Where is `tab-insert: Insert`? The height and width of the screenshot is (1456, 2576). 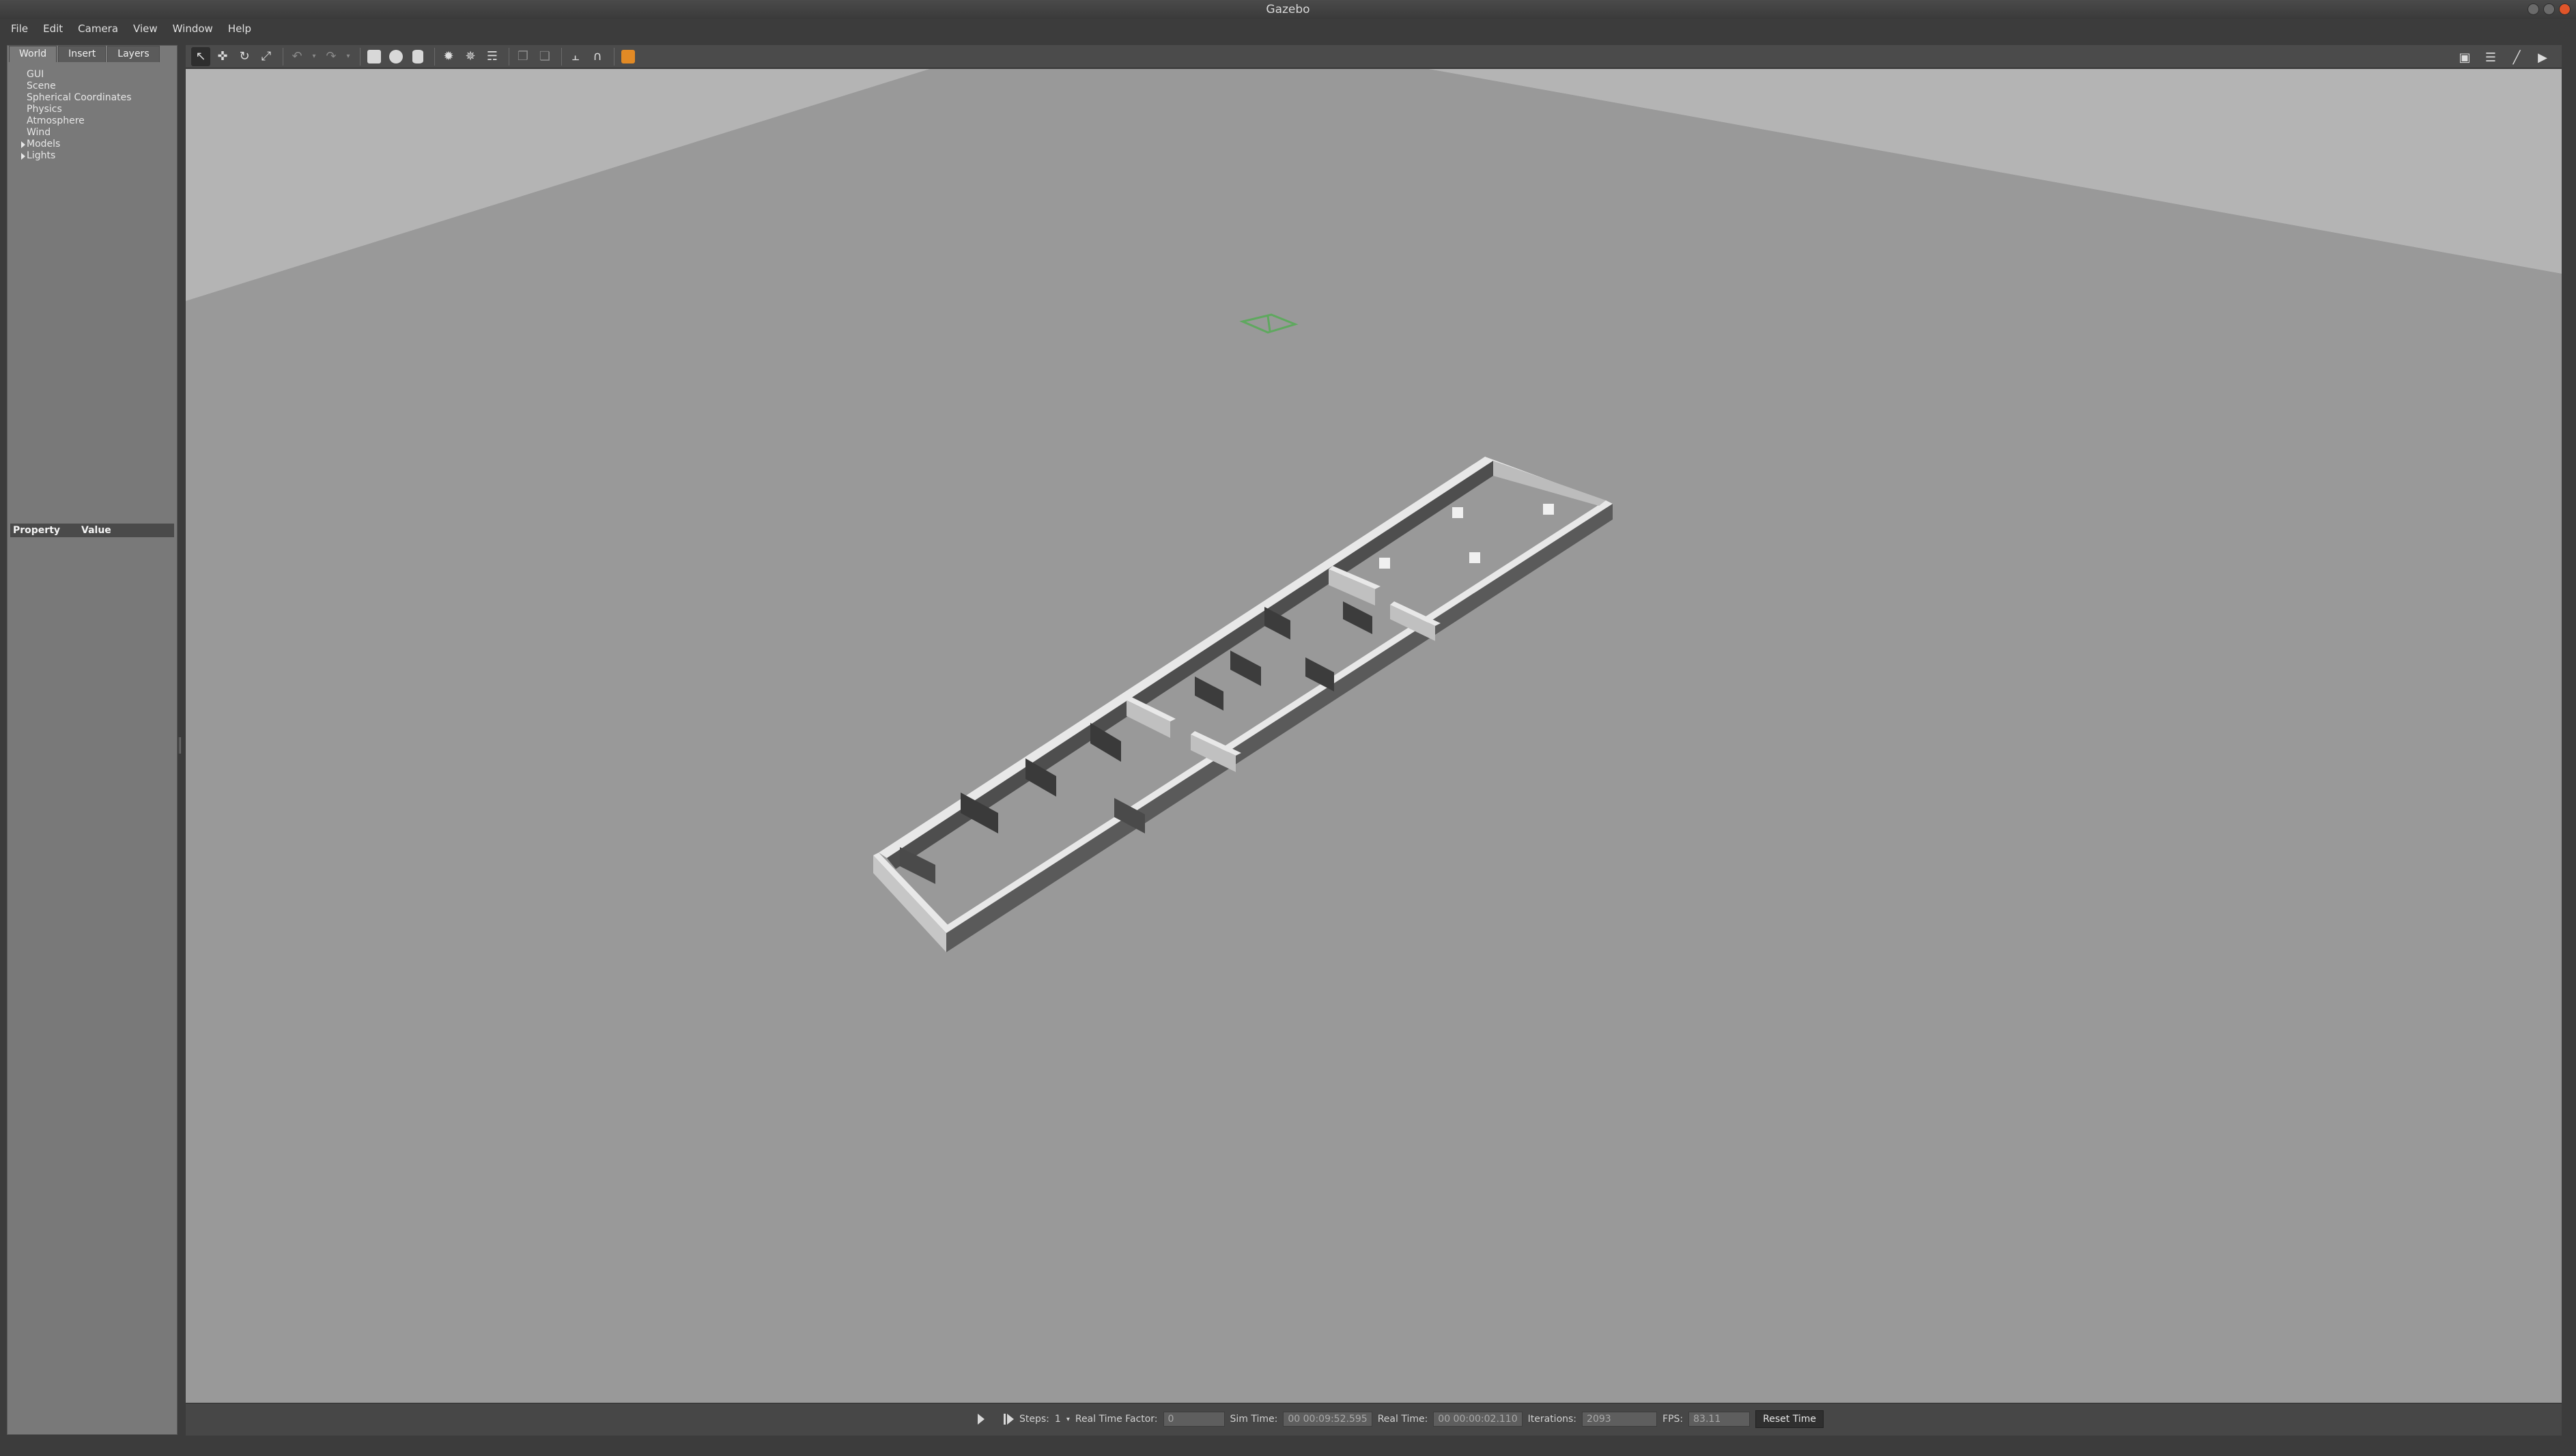 tab-insert: Insert is located at coordinates (82, 54).